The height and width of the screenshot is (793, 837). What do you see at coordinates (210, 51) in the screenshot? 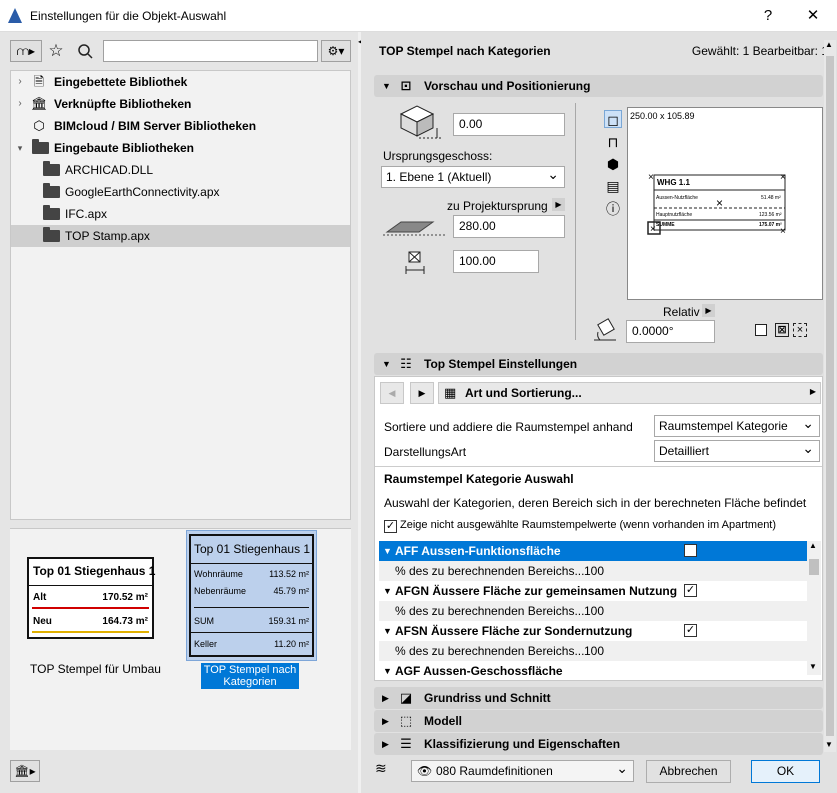
I see `search-input` at bounding box center [210, 51].